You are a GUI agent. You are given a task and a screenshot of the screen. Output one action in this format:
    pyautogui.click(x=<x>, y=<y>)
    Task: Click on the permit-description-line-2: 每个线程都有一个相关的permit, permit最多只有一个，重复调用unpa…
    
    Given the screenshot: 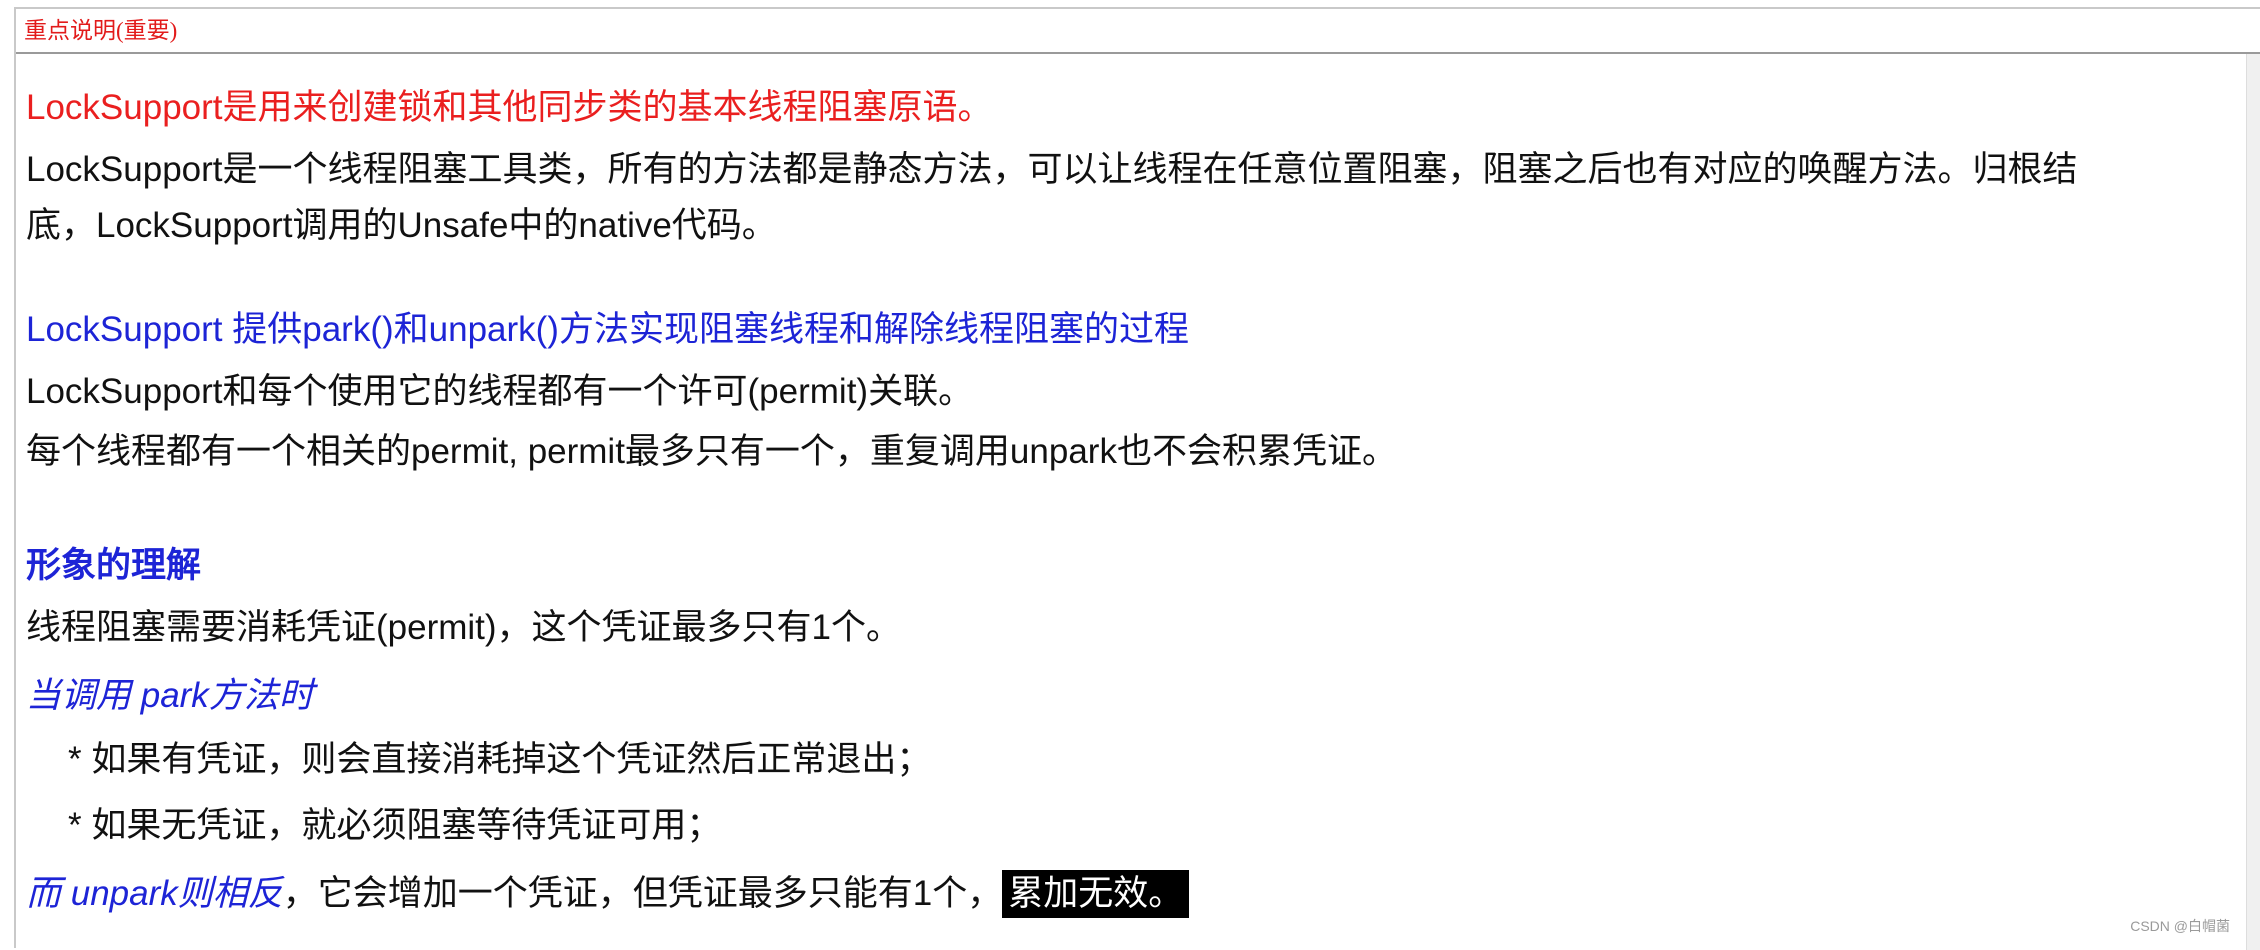 What is the action you would take?
    pyautogui.click(x=711, y=451)
    